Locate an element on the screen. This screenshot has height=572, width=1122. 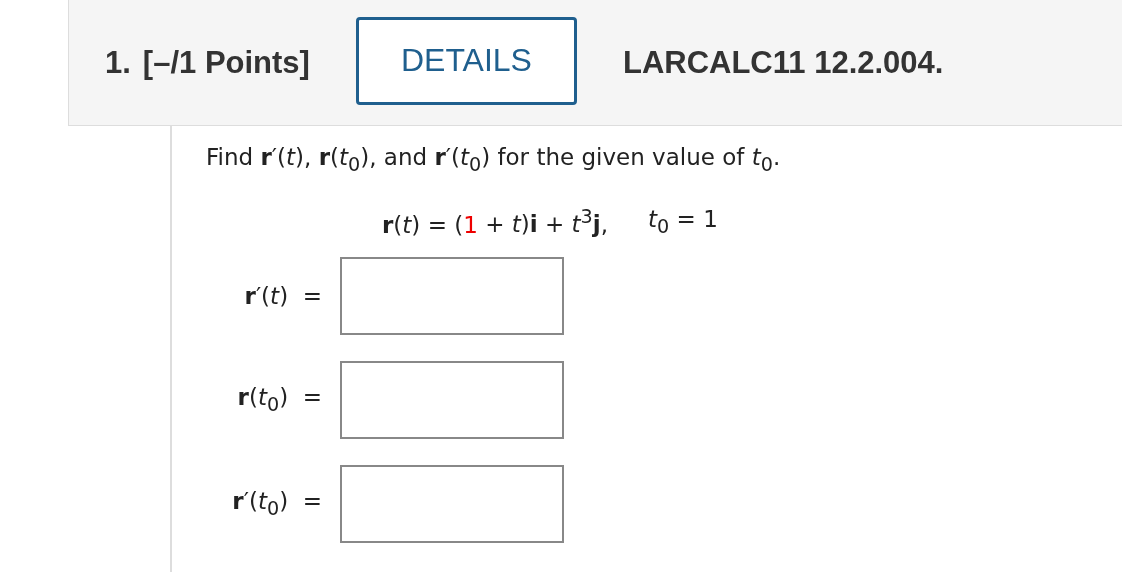
points-label: [–/1 Points] is located at coordinates (226, 62).